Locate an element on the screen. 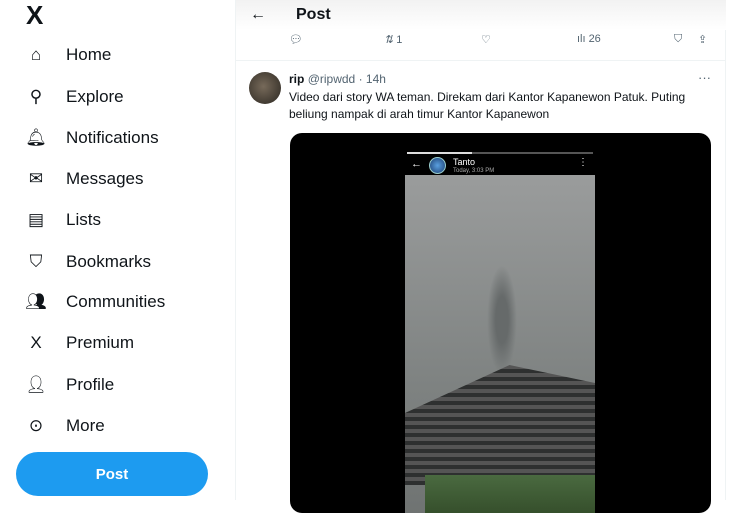  views-count: 26 is located at coordinates (594, 39).